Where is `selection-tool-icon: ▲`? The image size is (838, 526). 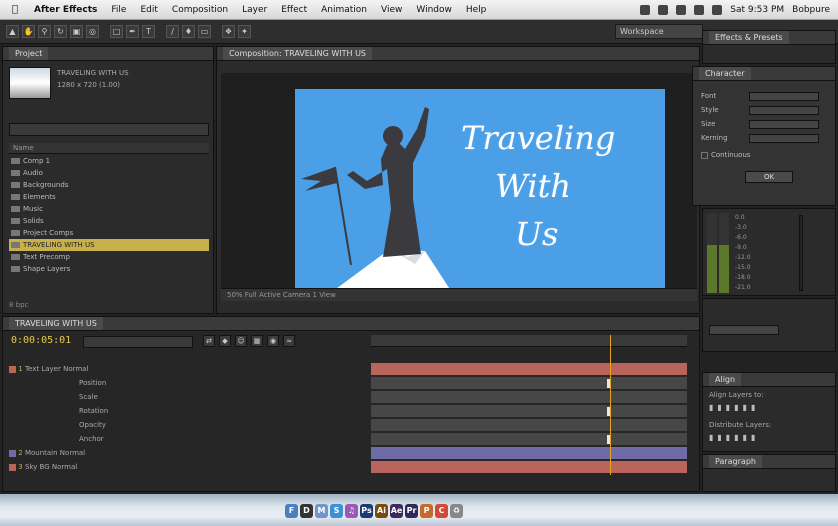
selection-tool-icon: ▲ is located at coordinates (12, 31).